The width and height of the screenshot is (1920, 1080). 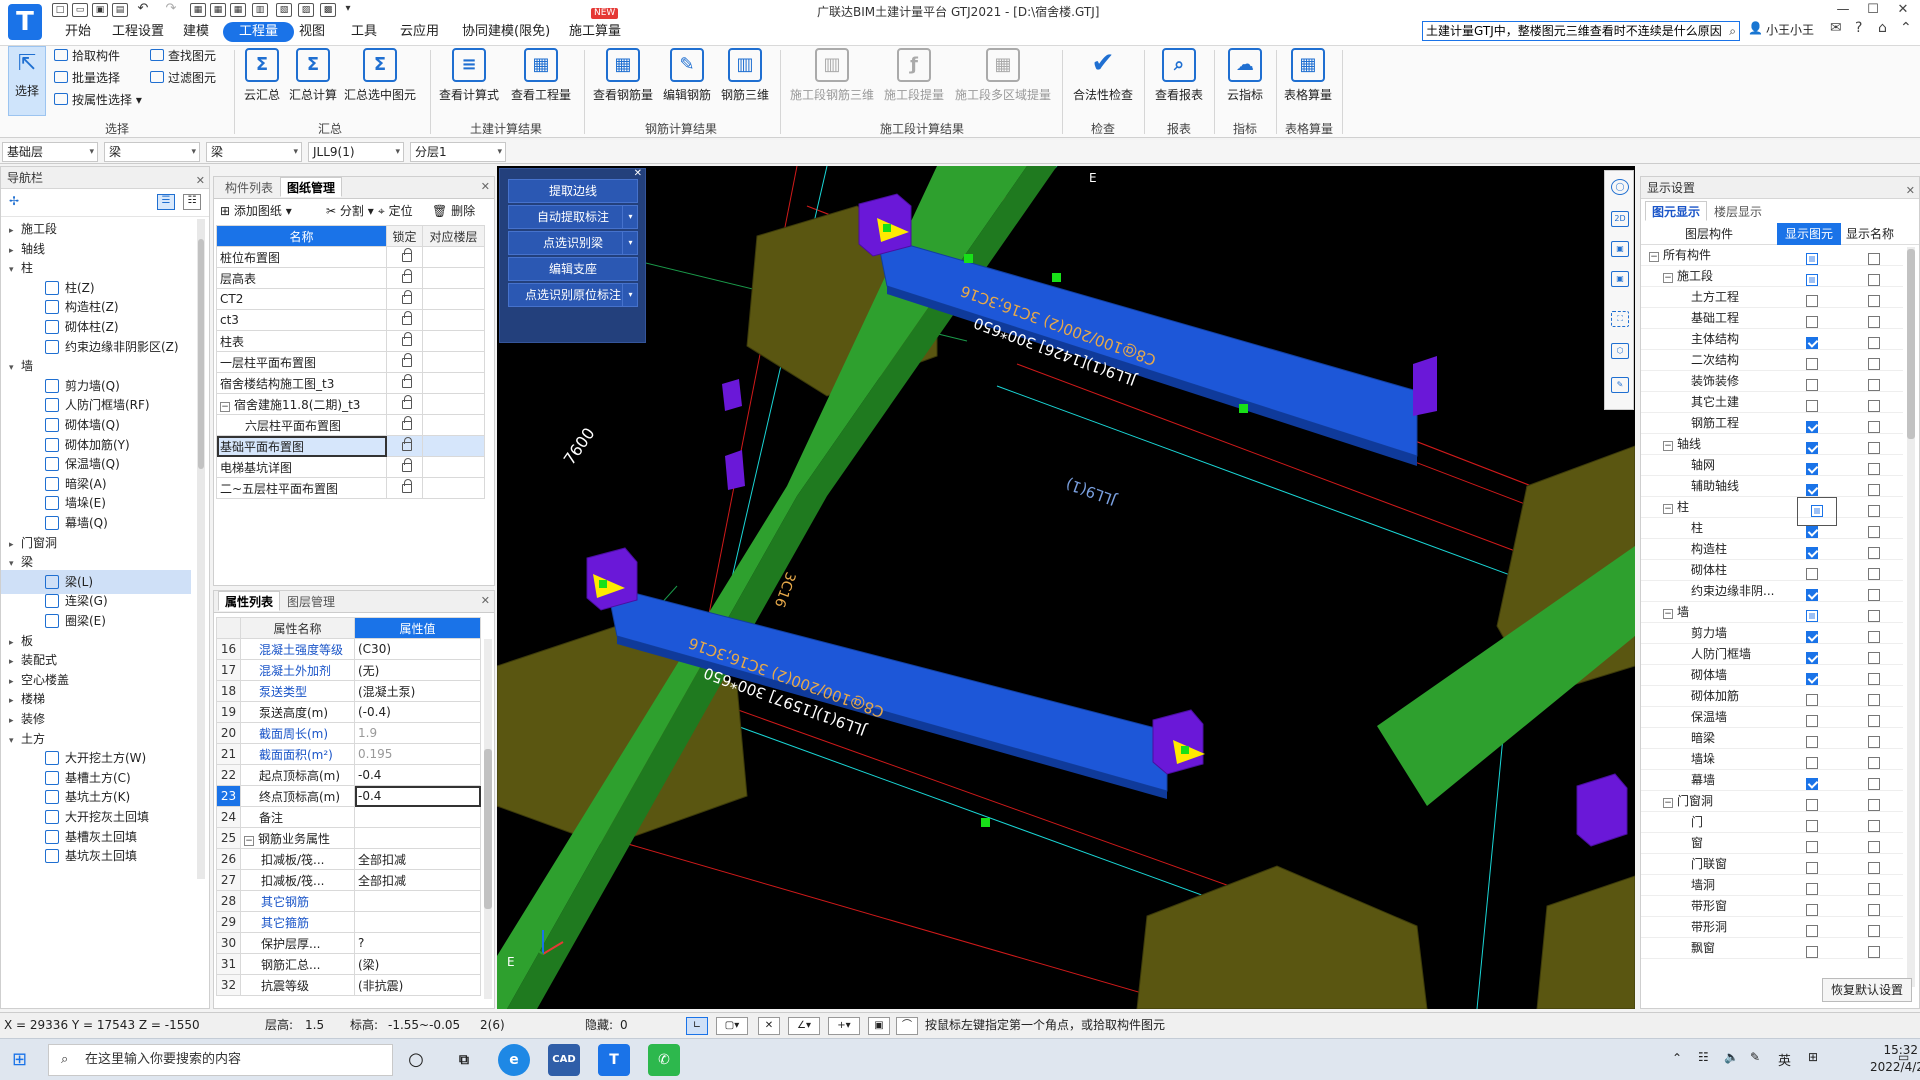 I want to click on property-row: 22 起点顶标高(m) -0.4, so click(x=348, y=775).